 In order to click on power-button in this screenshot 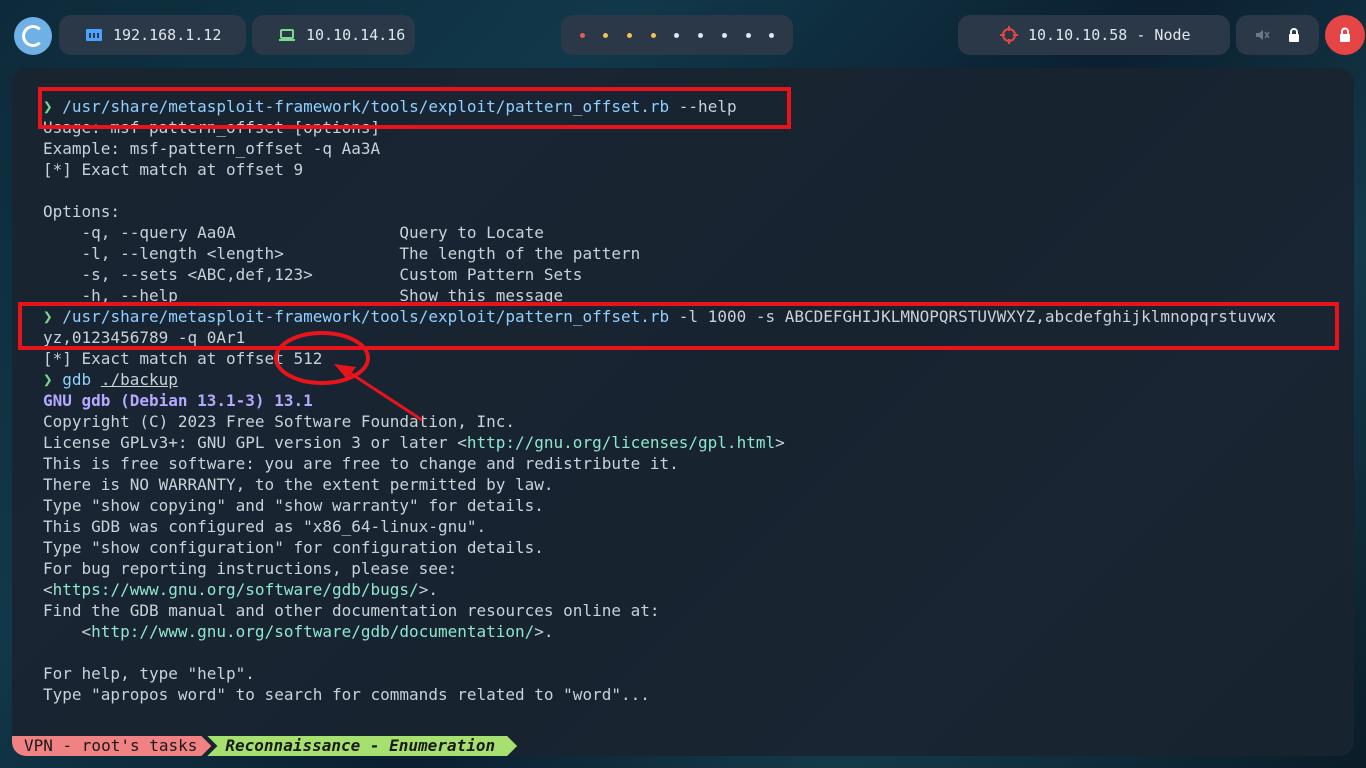, I will do `click(1345, 35)`.